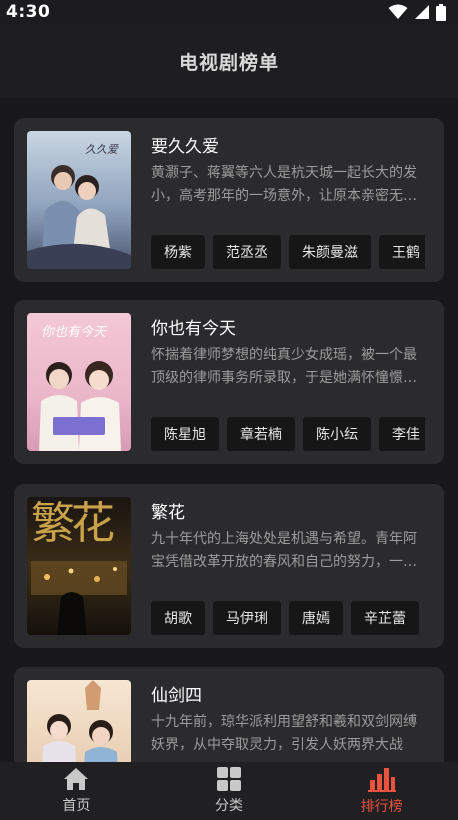 The image size is (458, 820). What do you see at coordinates (337, 434) in the screenshot?
I see `cast-chip: 陈小纭` at bounding box center [337, 434].